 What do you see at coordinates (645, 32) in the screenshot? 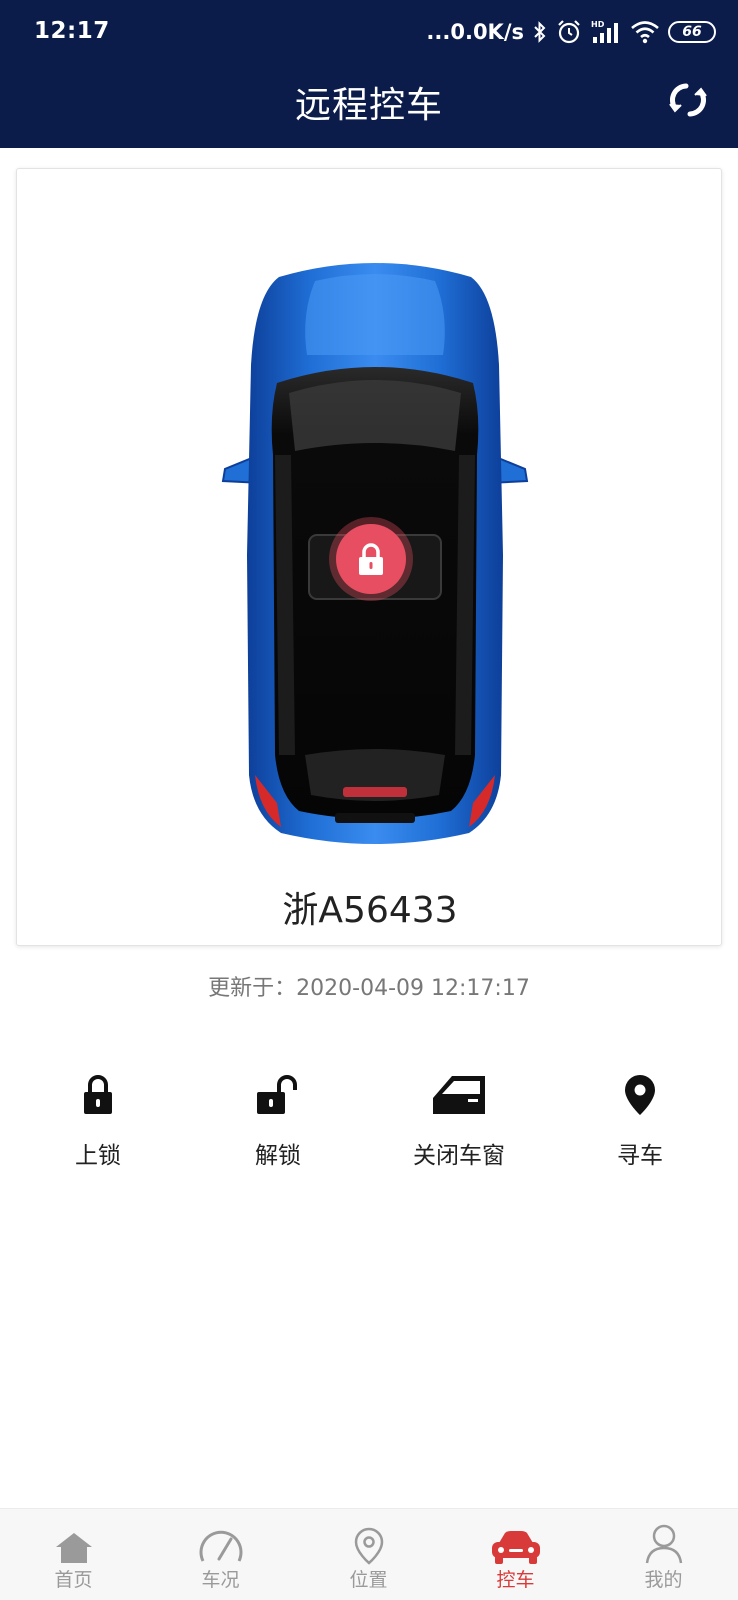
I see `wifi-icon` at bounding box center [645, 32].